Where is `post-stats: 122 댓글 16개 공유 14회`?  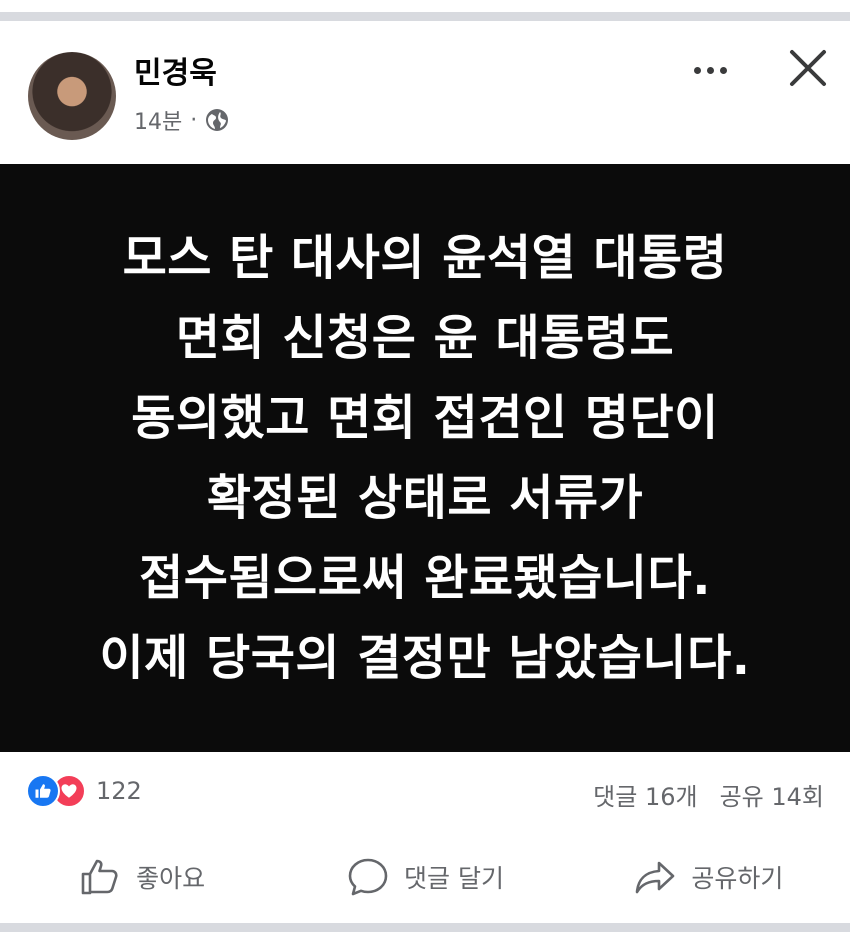 post-stats: 122 댓글 16개 공유 14회 is located at coordinates (425, 791).